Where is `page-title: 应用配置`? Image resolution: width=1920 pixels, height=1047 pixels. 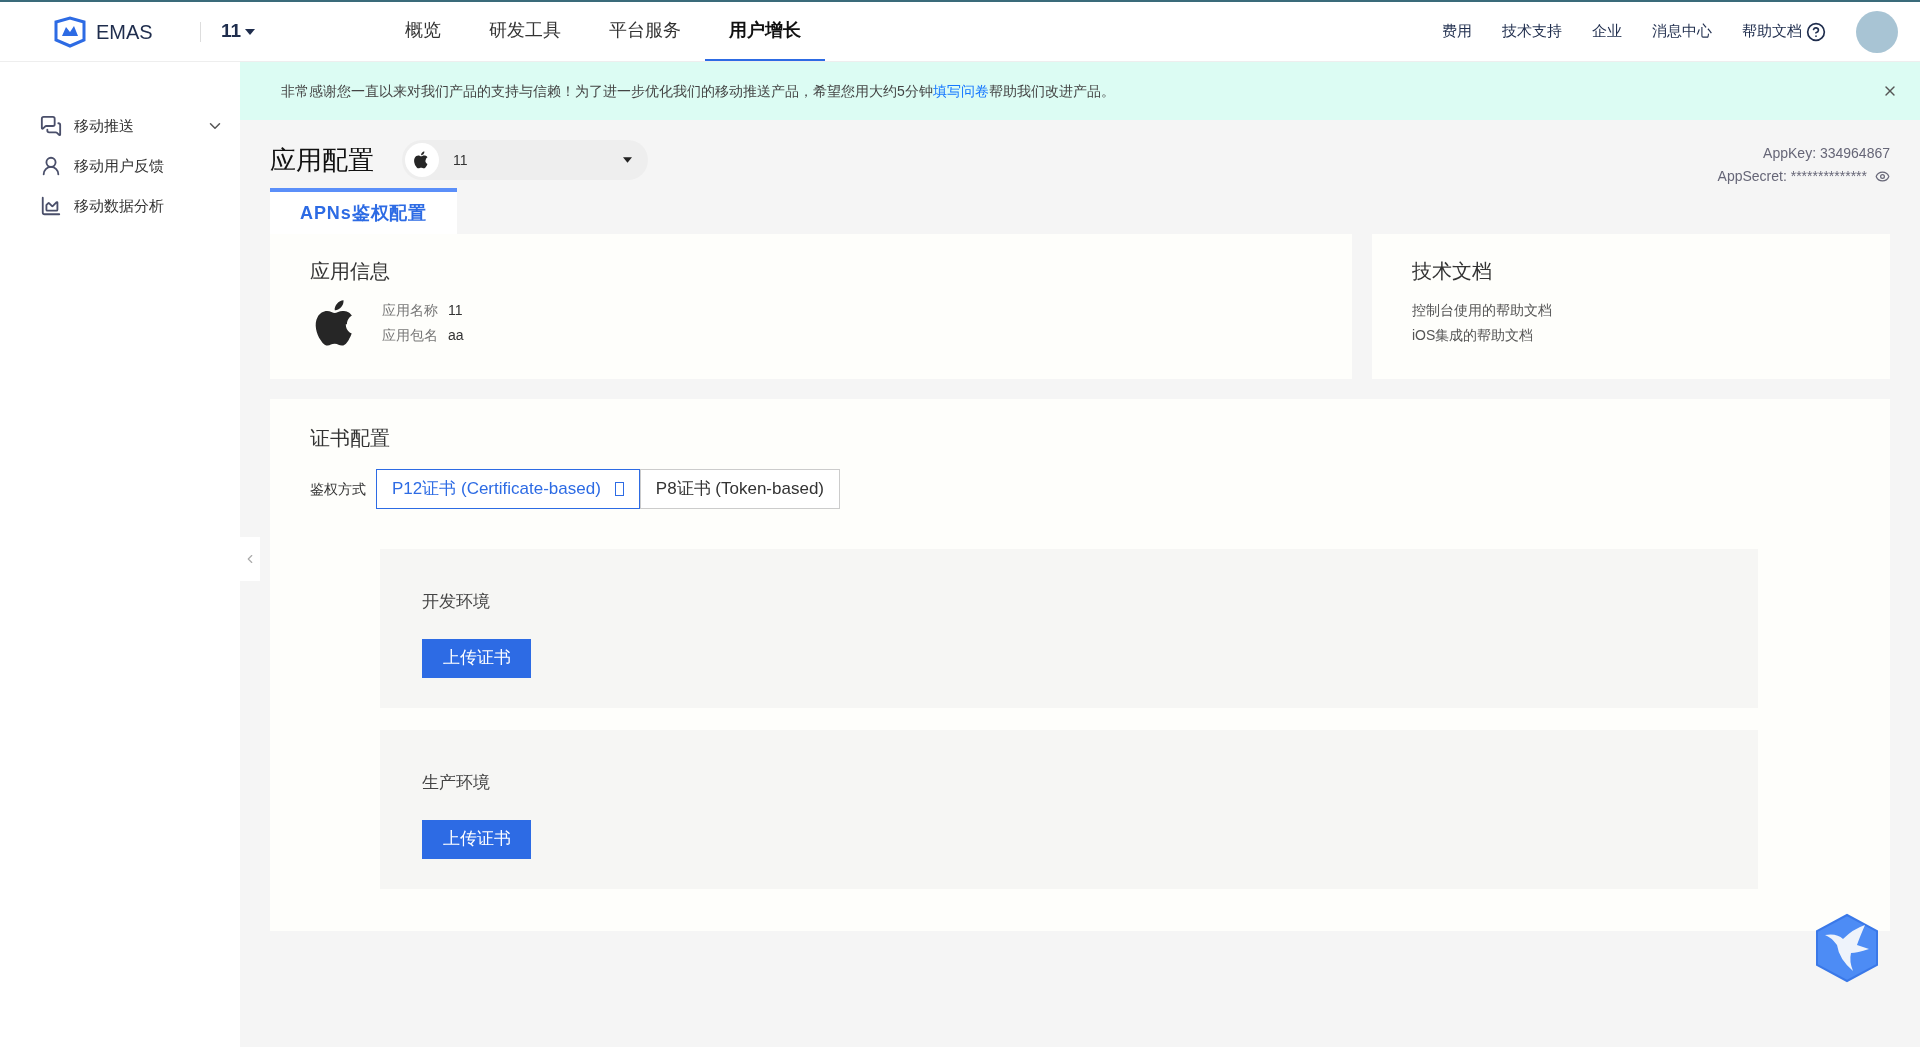
page-title: 应用配置 is located at coordinates (322, 160).